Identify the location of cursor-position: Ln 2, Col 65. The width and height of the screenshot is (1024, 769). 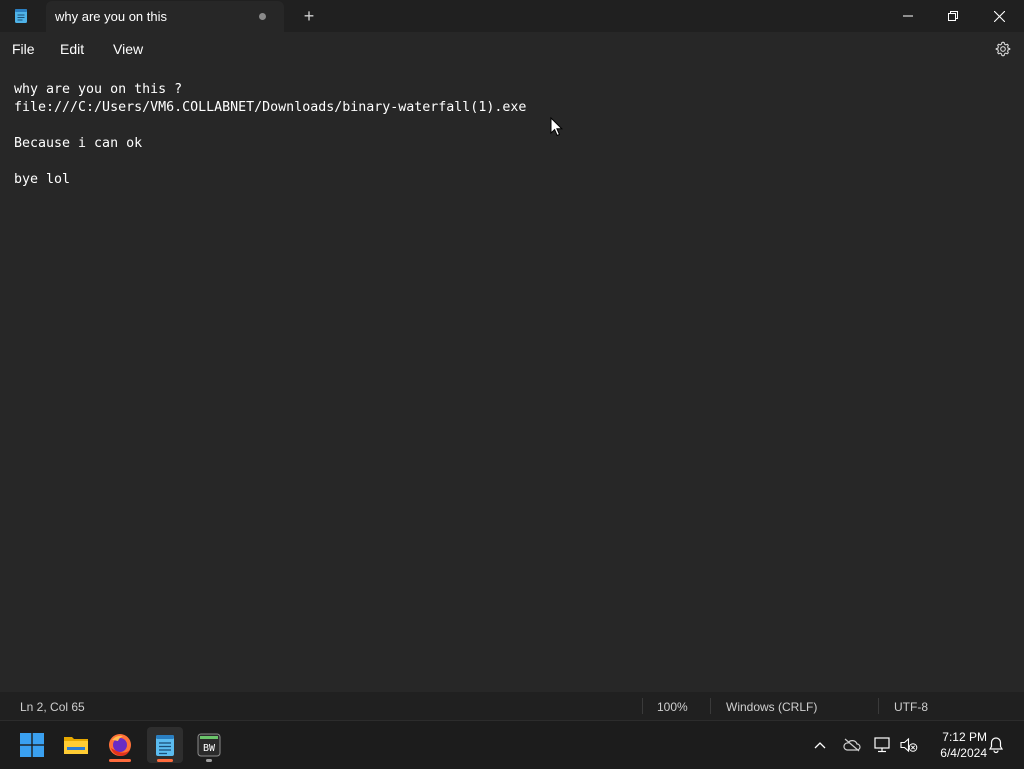
(52, 707).